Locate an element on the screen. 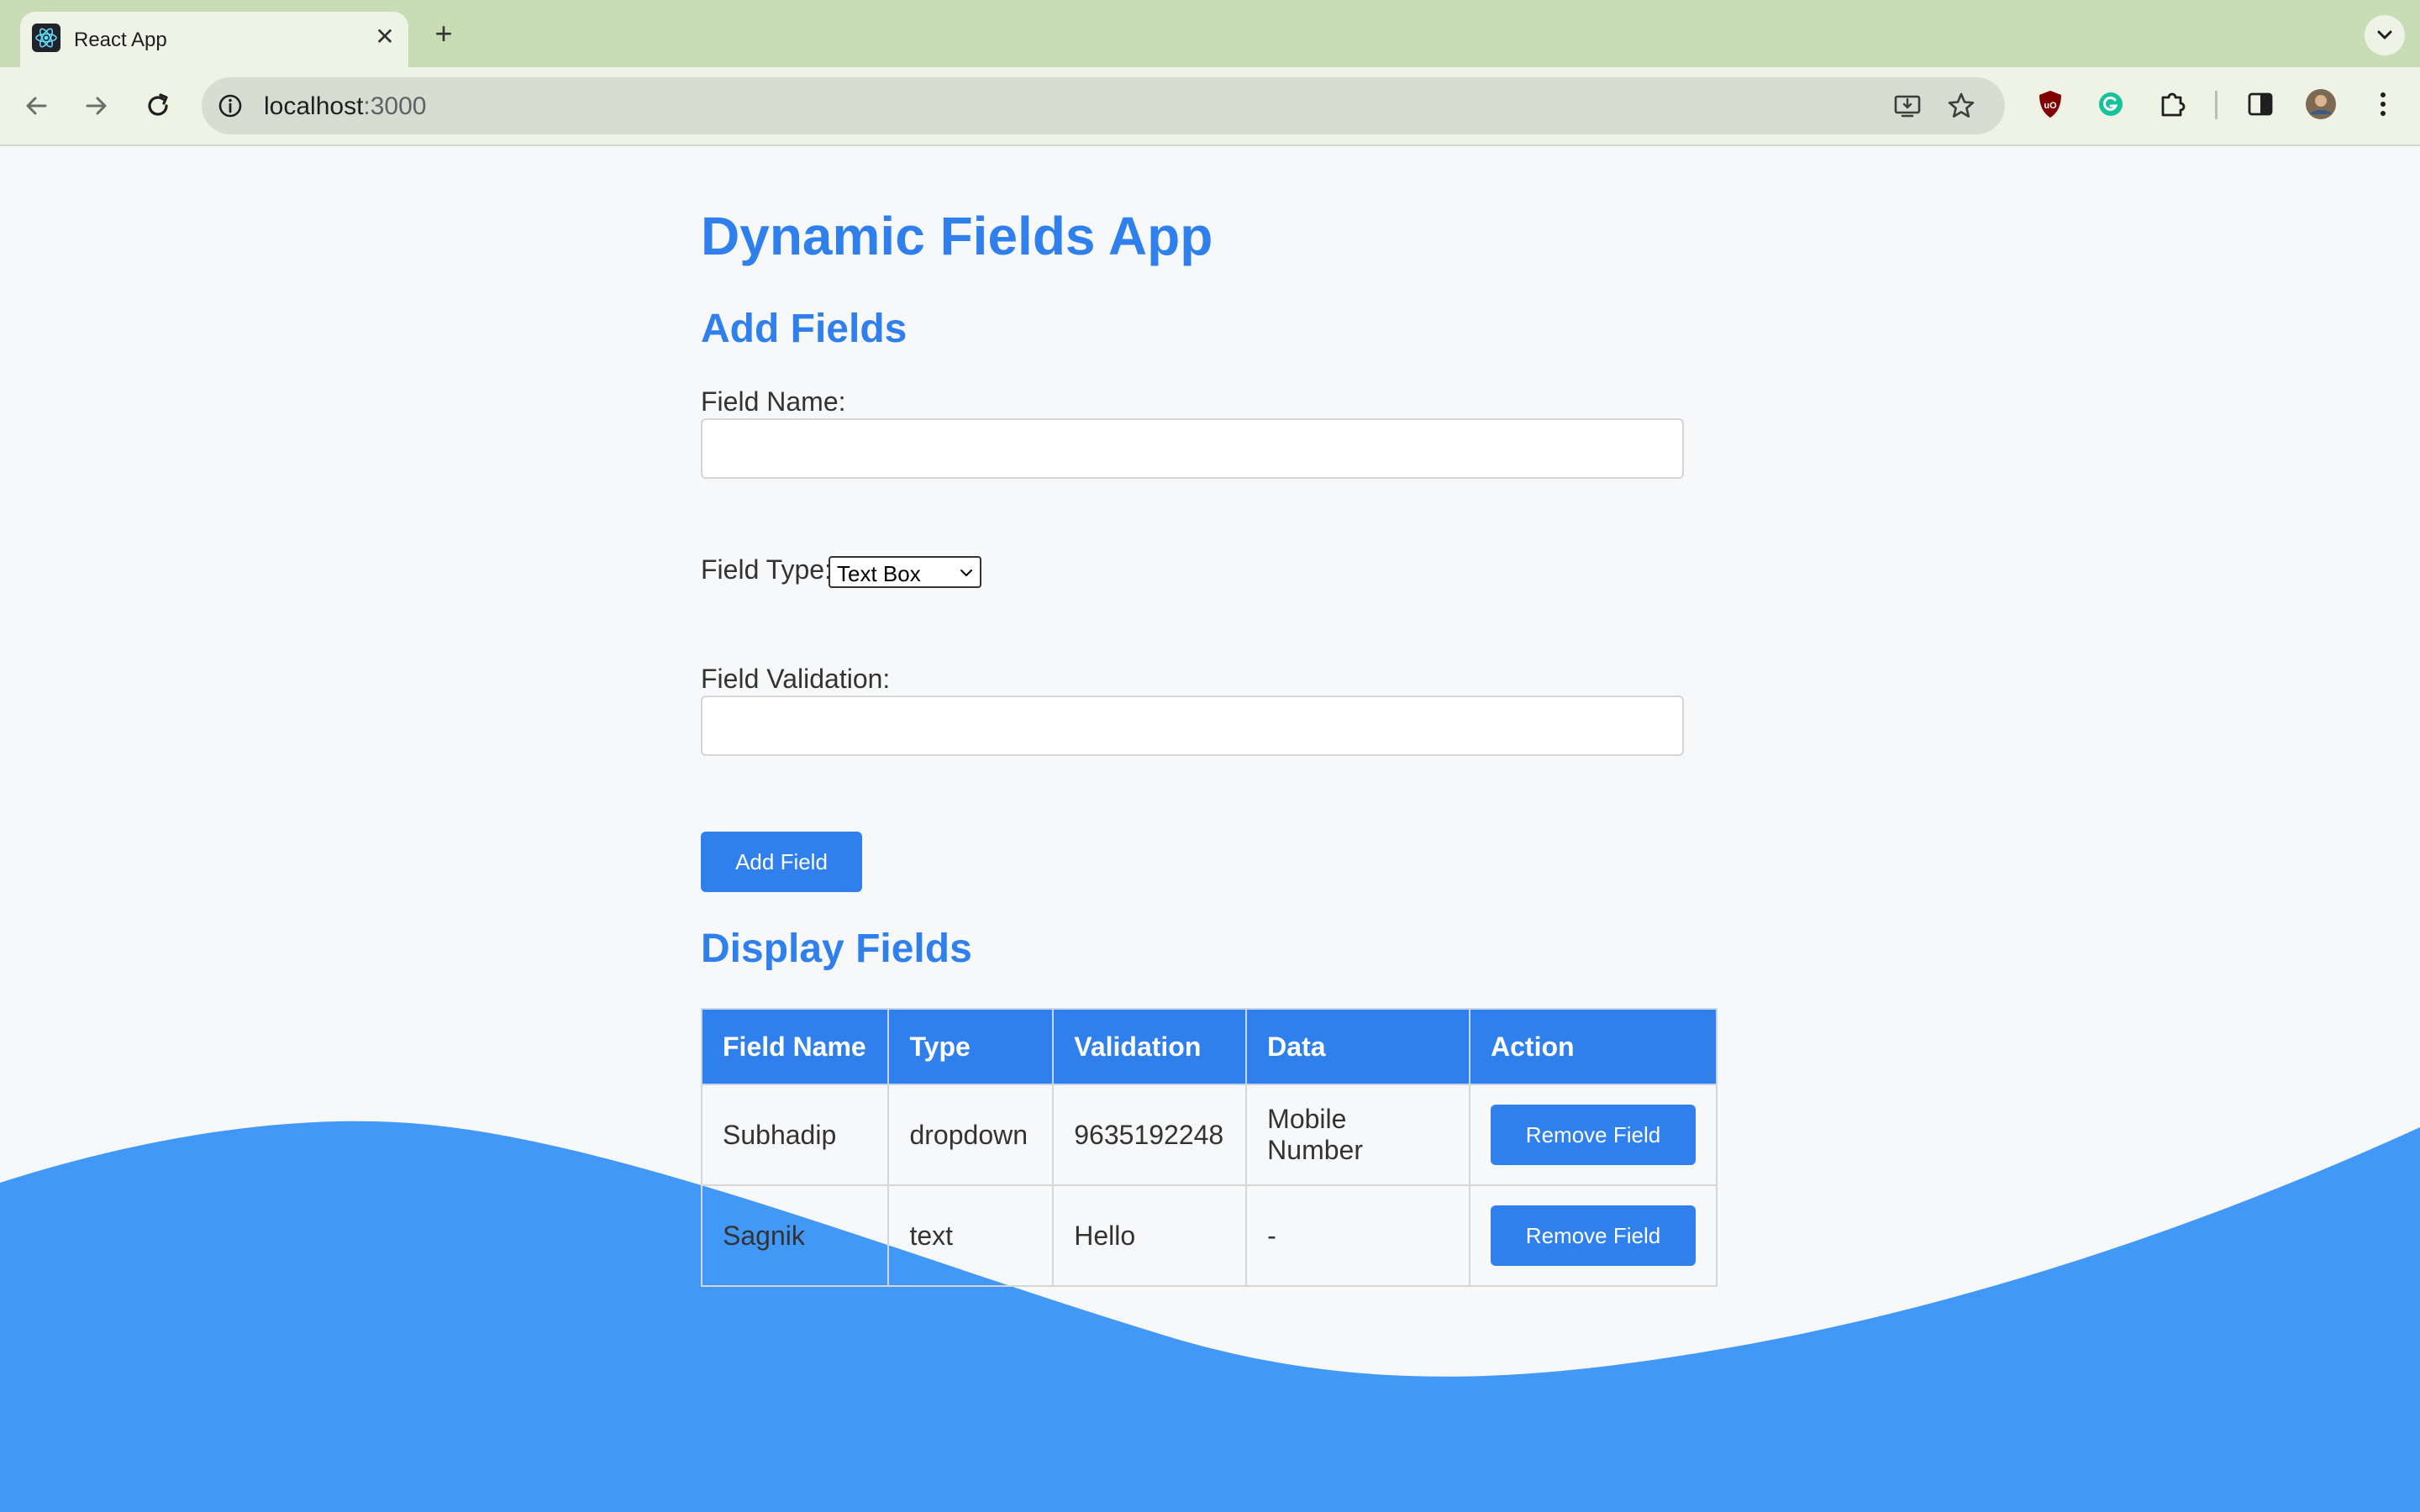  cell-type: text is located at coordinates (971, 1235).